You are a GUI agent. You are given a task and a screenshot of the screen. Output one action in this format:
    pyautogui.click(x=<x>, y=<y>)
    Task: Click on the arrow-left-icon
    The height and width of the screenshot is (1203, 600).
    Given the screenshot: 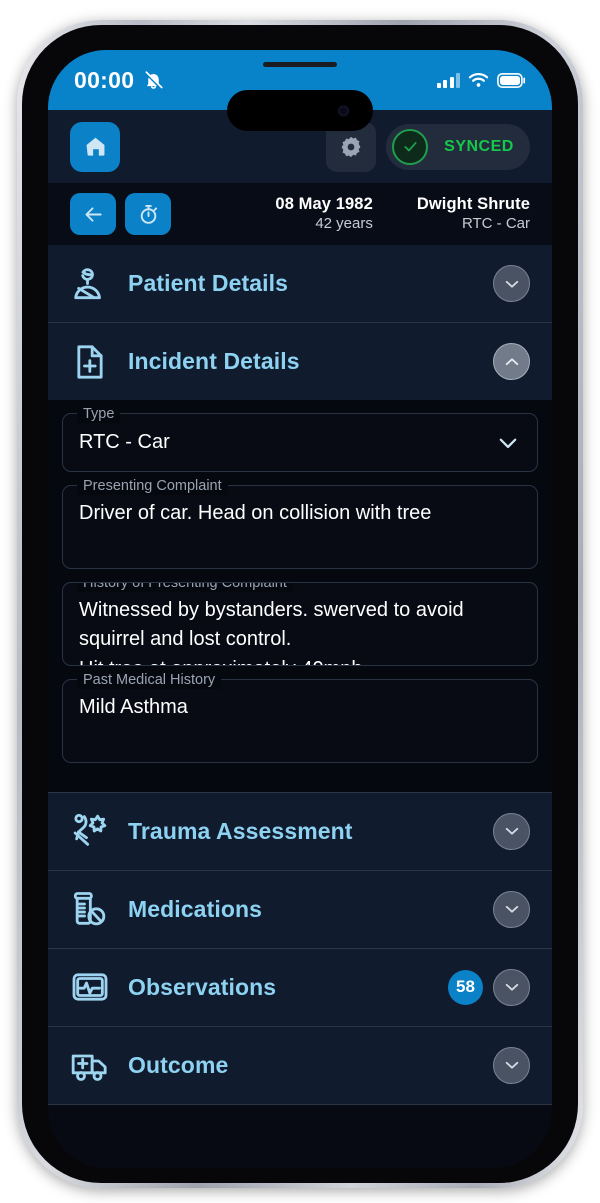 What is the action you would take?
    pyautogui.click(x=93, y=214)
    